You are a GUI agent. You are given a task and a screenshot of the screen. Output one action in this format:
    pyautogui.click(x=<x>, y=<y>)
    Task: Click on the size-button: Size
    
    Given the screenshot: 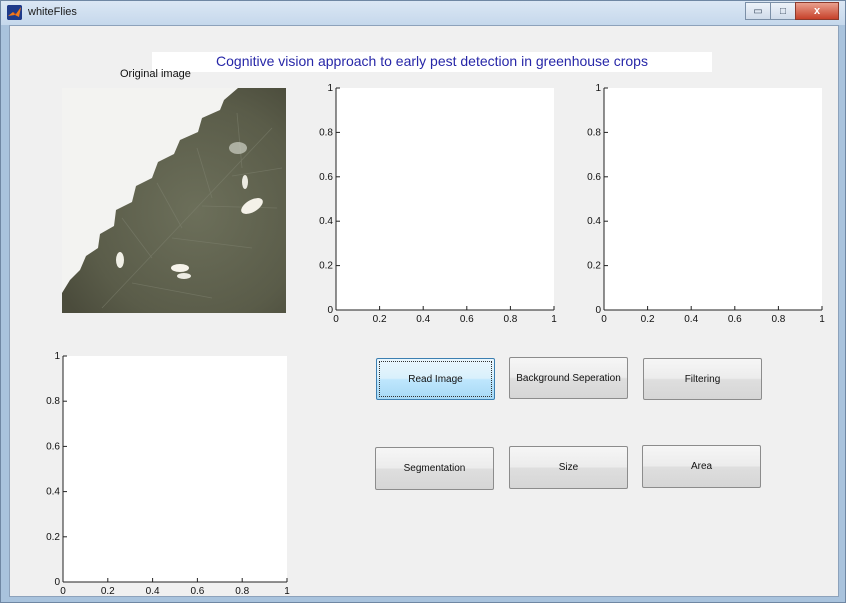 What is the action you would take?
    pyautogui.click(x=568, y=467)
    